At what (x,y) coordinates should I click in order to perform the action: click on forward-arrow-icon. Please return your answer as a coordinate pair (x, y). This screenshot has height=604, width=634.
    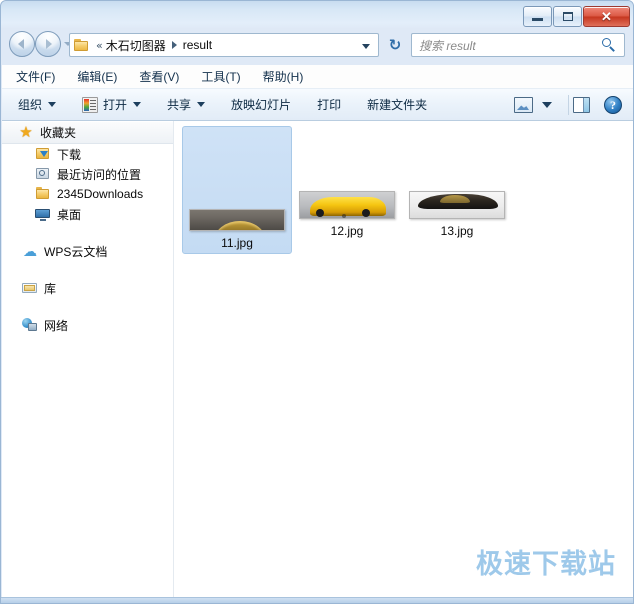
    Looking at the image, I should click on (49, 44).